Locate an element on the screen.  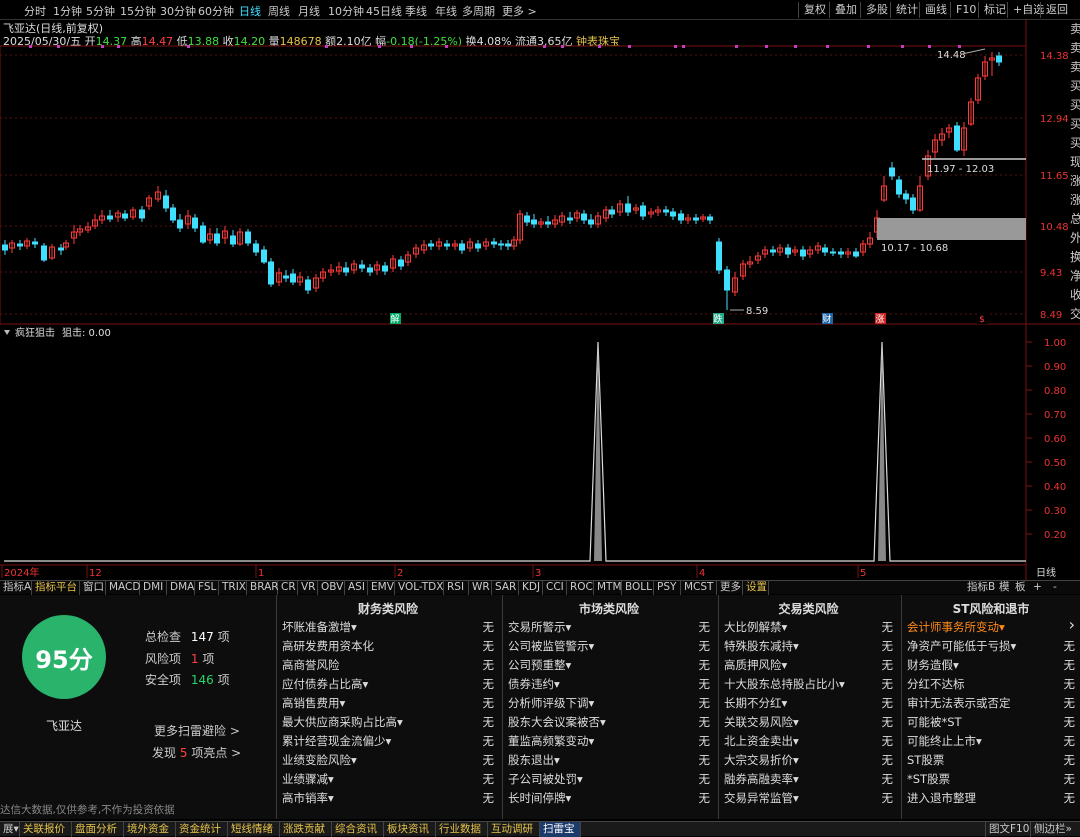
bottom-right-0: 图文F10 is located at coordinates (1008, 829).